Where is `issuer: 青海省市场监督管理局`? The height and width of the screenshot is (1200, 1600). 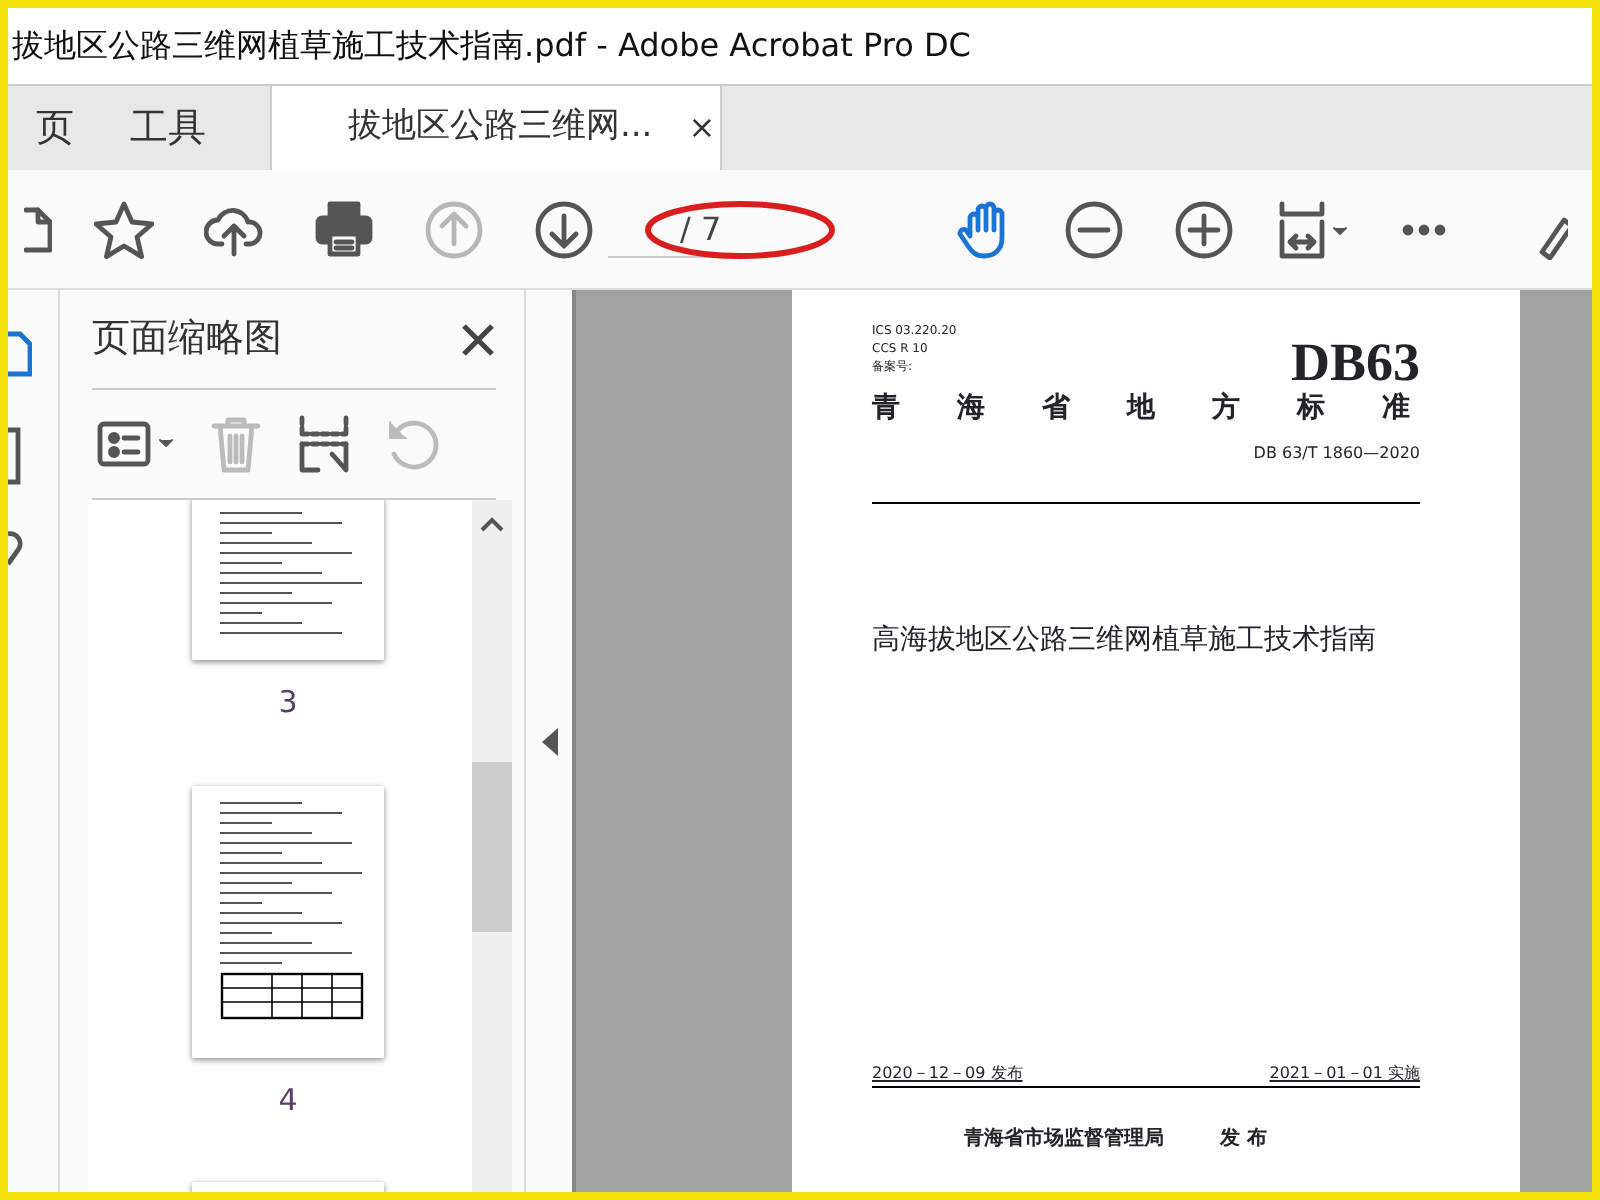 issuer: 青海省市场监督管理局 is located at coordinates (1064, 1139).